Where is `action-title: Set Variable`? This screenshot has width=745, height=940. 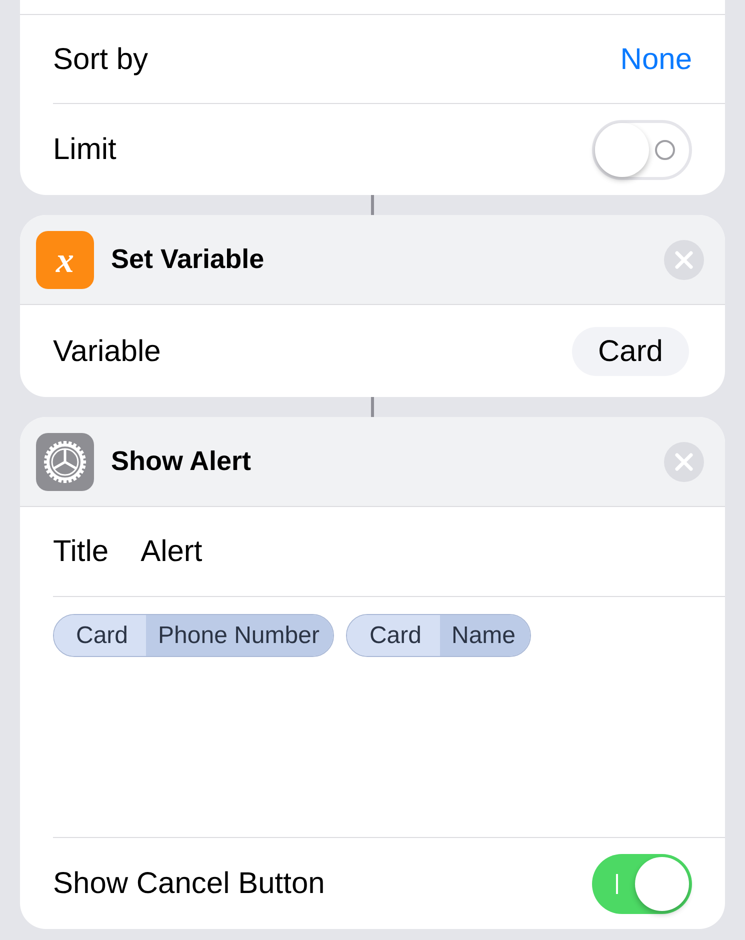 action-title: Set Variable is located at coordinates (188, 259).